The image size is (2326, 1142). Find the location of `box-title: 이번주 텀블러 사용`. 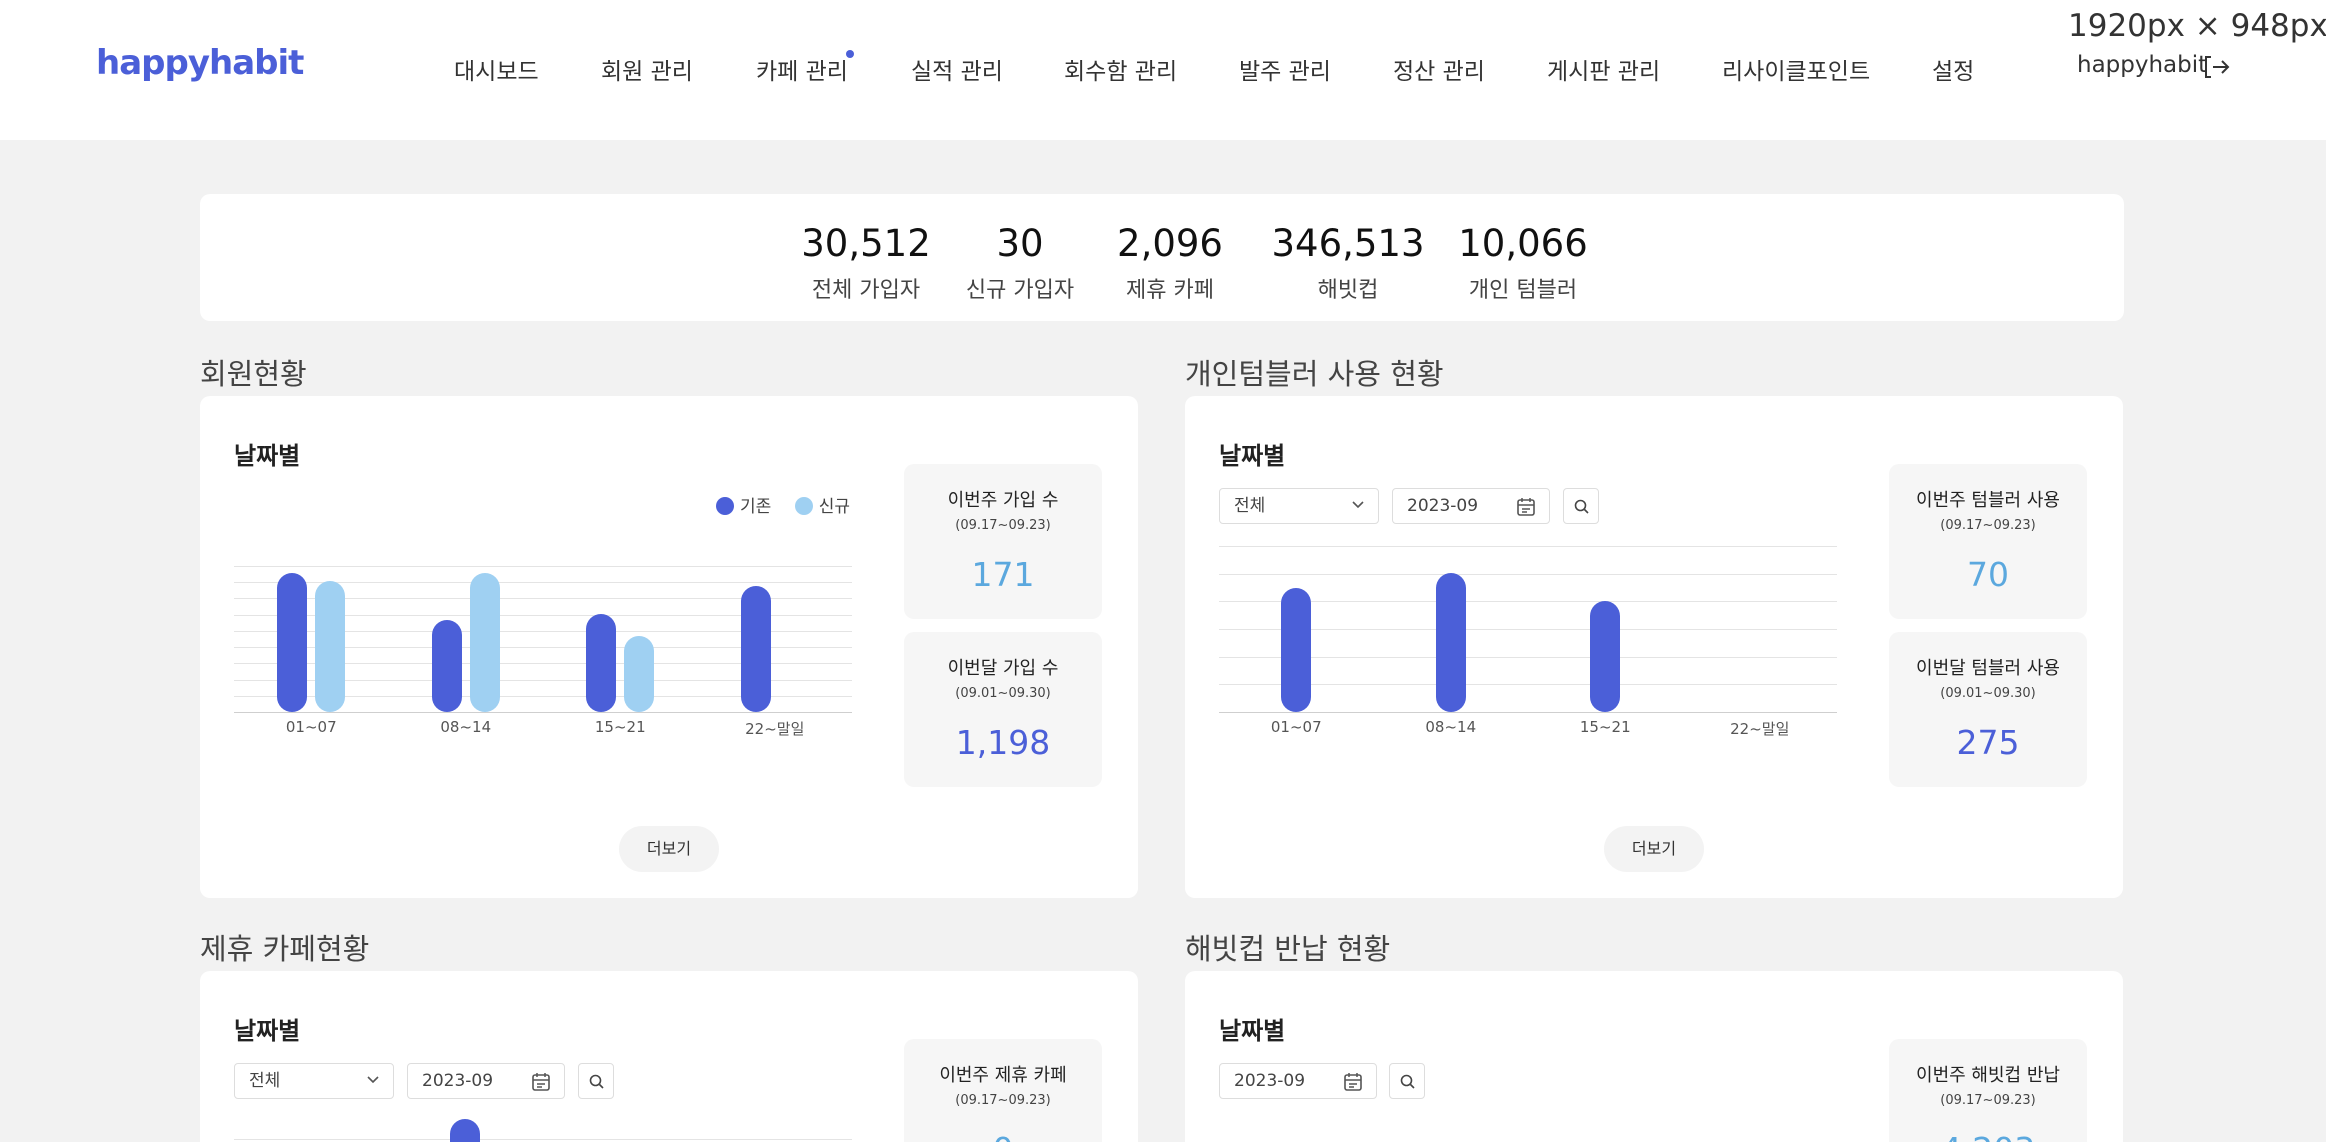

box-title: 이번주 텀블러 사용 is located at coordinates (1988, 500).